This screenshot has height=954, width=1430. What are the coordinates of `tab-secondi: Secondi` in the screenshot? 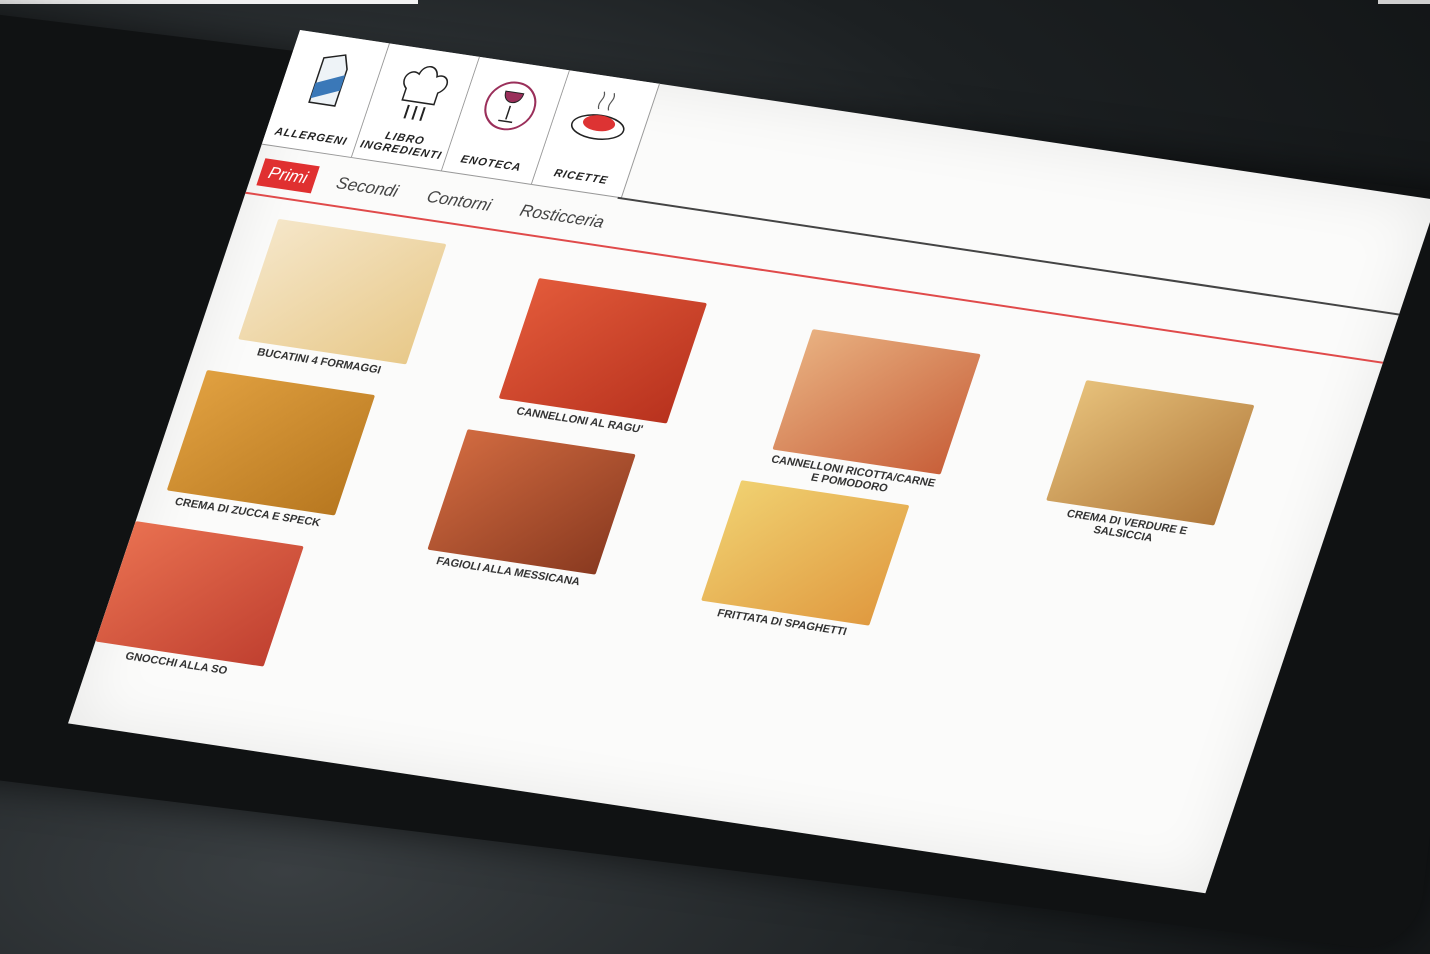 It's located at (367, 187).